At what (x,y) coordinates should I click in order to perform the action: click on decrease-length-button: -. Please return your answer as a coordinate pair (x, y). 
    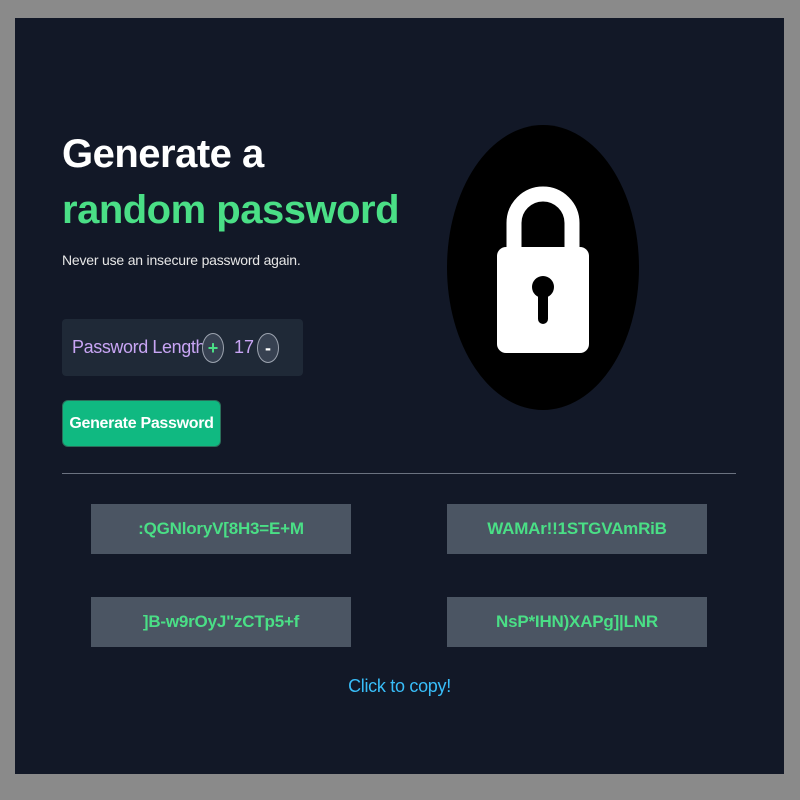
    Looking at the image, I should click on (268, 348).